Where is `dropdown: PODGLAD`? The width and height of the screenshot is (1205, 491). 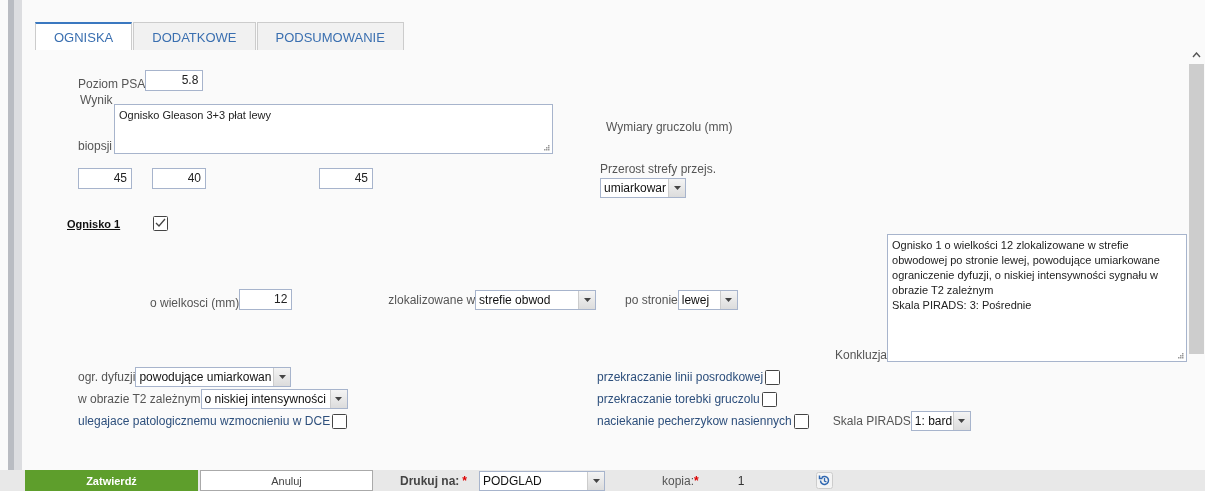 dropdown: PODGLAD is located at coordinates (542, 480).